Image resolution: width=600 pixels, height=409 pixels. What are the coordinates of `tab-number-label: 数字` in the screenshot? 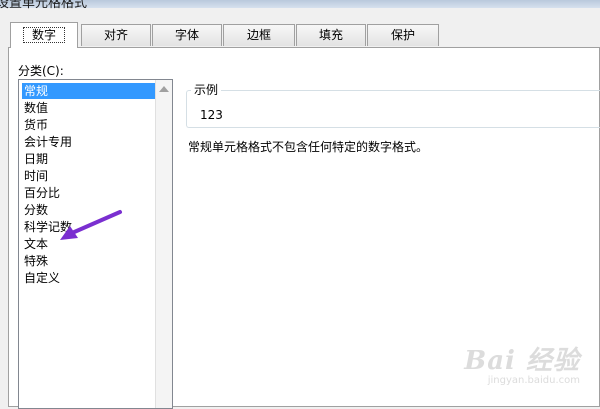 It's located at (43, 35).